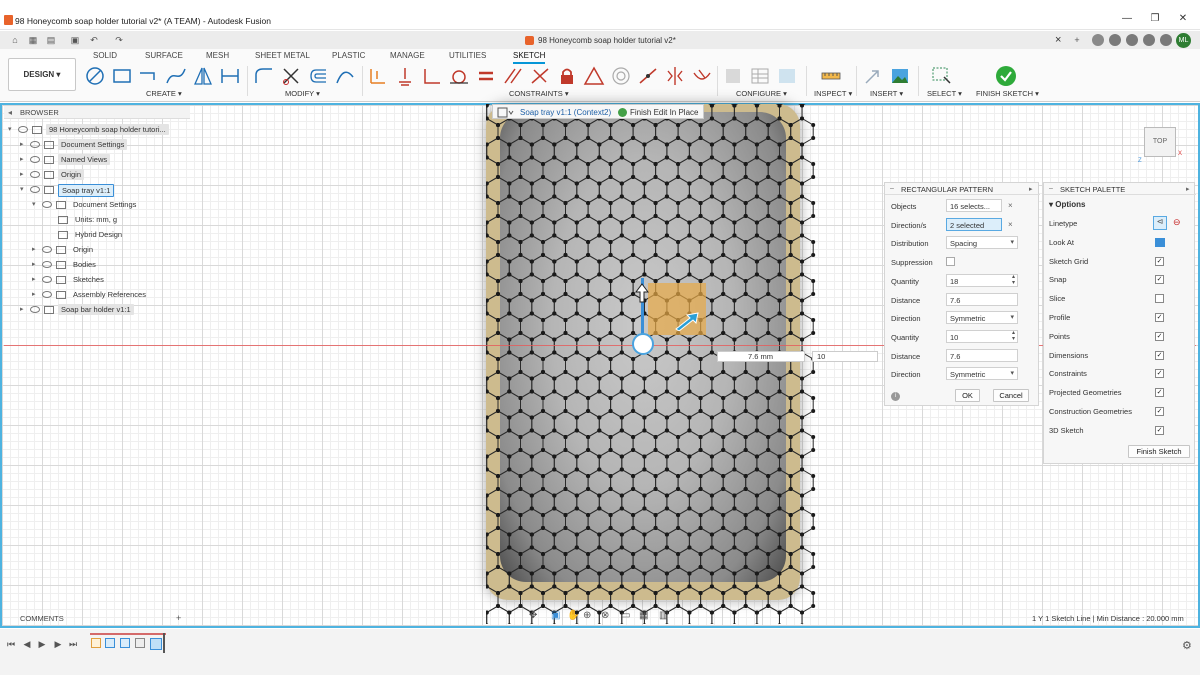  What do you see at coordinates (1159, 299) in the screenshot?
I see `palette-option-checkbox` at bounding box center [1159, 299].